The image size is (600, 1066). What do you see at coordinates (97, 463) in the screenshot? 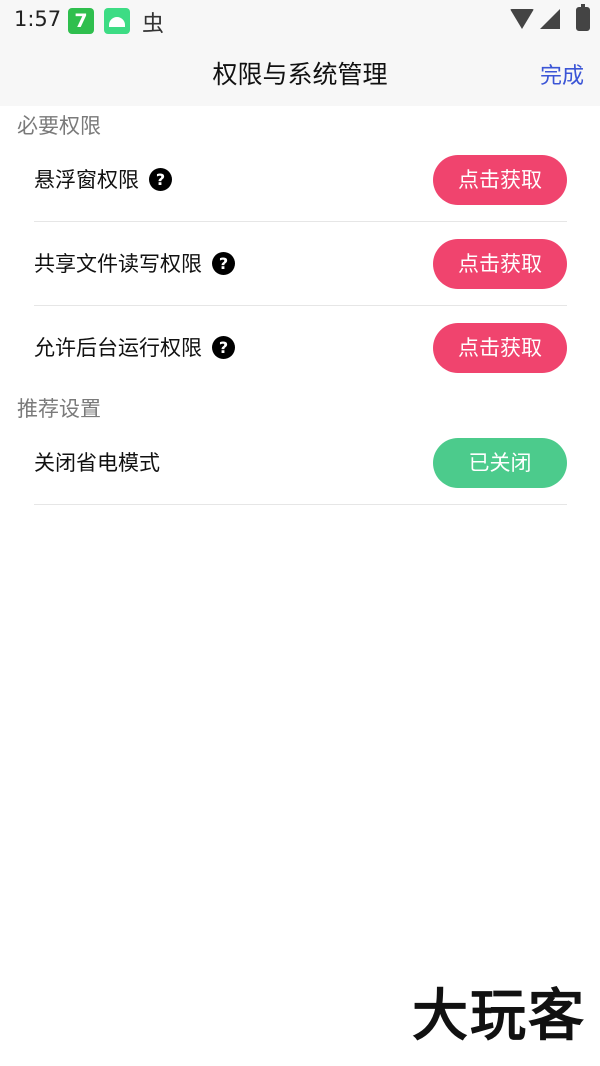
I see `setting-label: 关闭省电模式` at bounding box center [97, 463].